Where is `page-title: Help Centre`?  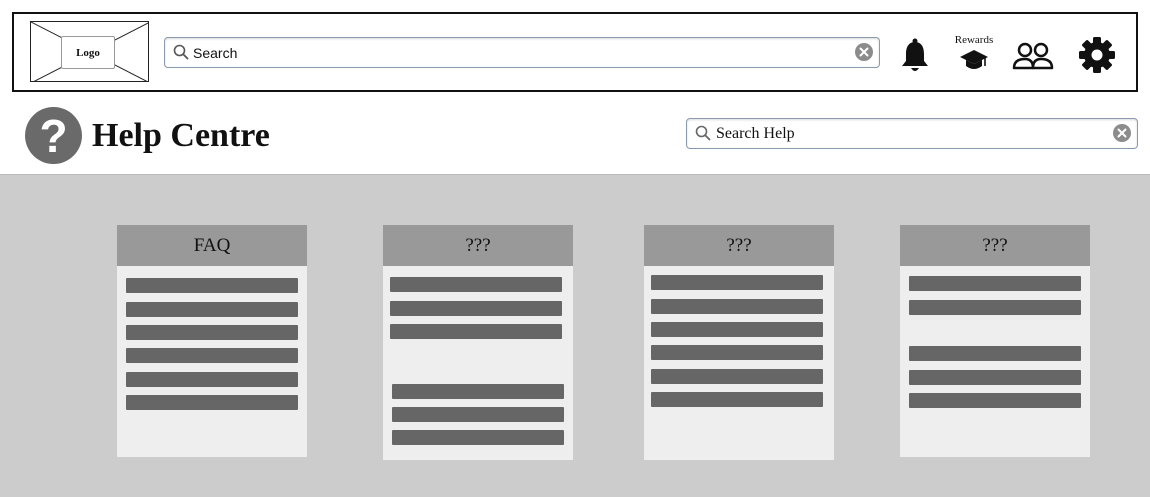 page-title: Help Centre is located at coordinates (181, 135).